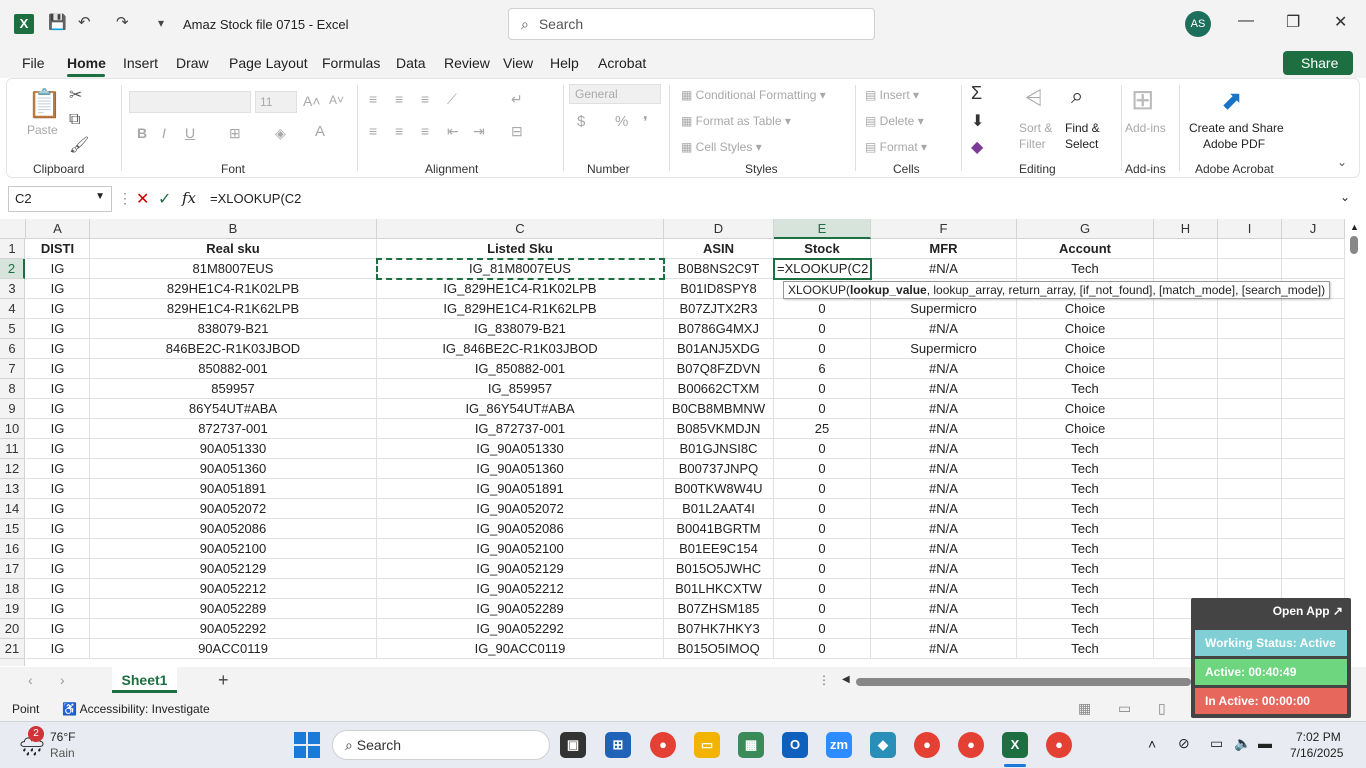 The width and height of the screenshot is (1366, 768). I want to click on align-top-icon: ≡, so click(373, 99).